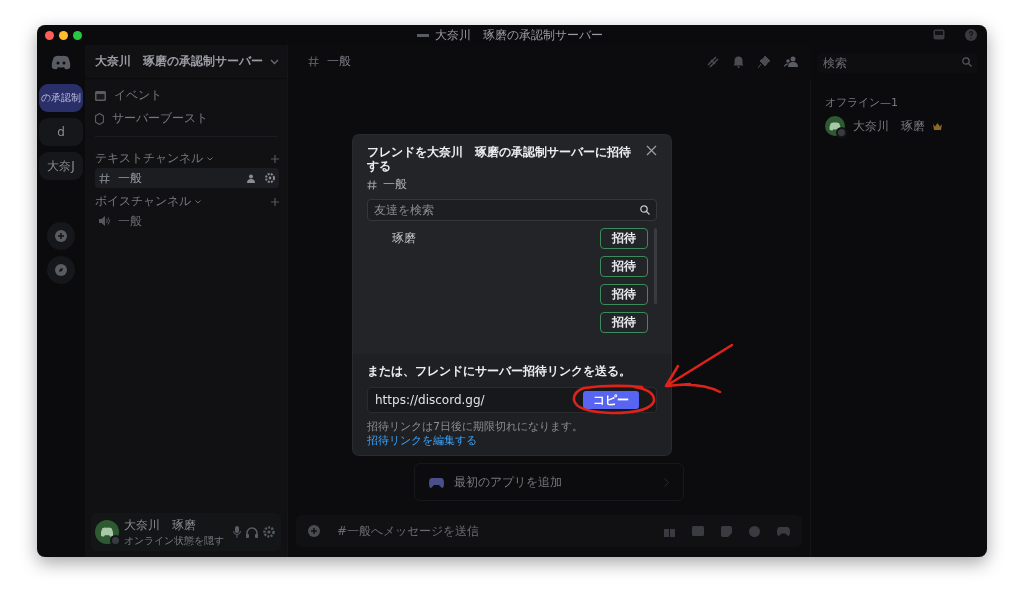 The image size is (1024, 607). What do you see at coordinates (149, 158) in the screenshot?
I see `category-label: テキストチャンネル` at bounding box center [149, 158].